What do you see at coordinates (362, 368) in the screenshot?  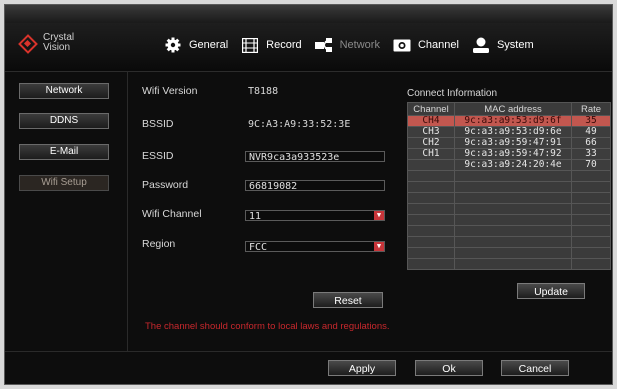 I see `apply-button: Apply` at bounding box center [362, 368].